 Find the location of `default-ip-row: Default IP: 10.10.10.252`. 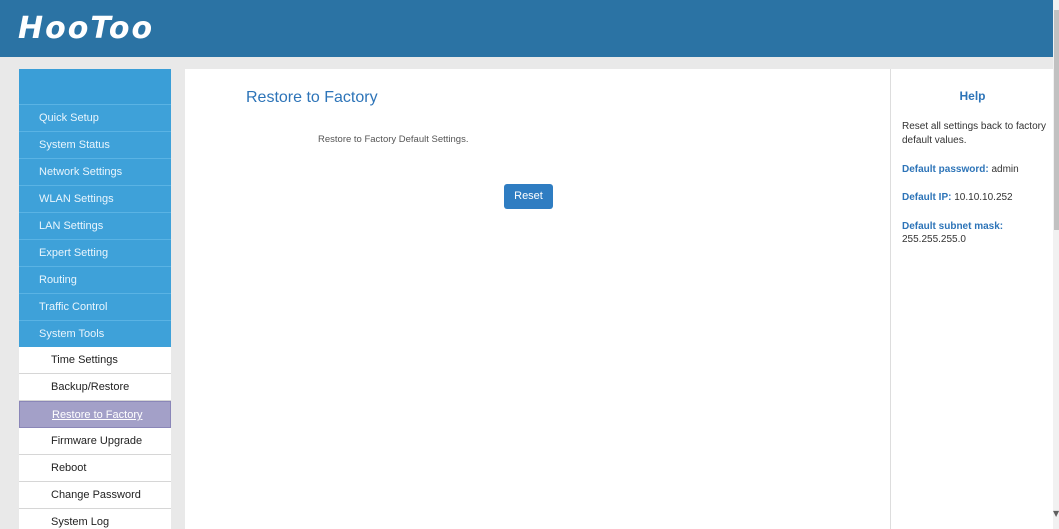

default-ip-row: Default IP: 10.10.10.252 is located at coordinates (977, 197).